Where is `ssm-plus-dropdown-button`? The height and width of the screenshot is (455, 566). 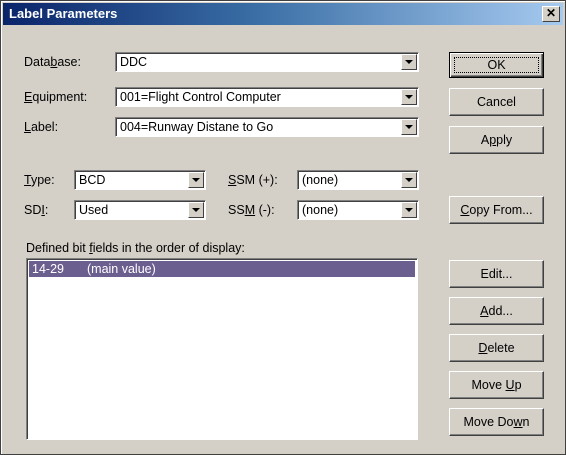
ssm-plus-dropdown-button is located at coordinates (409, 180).